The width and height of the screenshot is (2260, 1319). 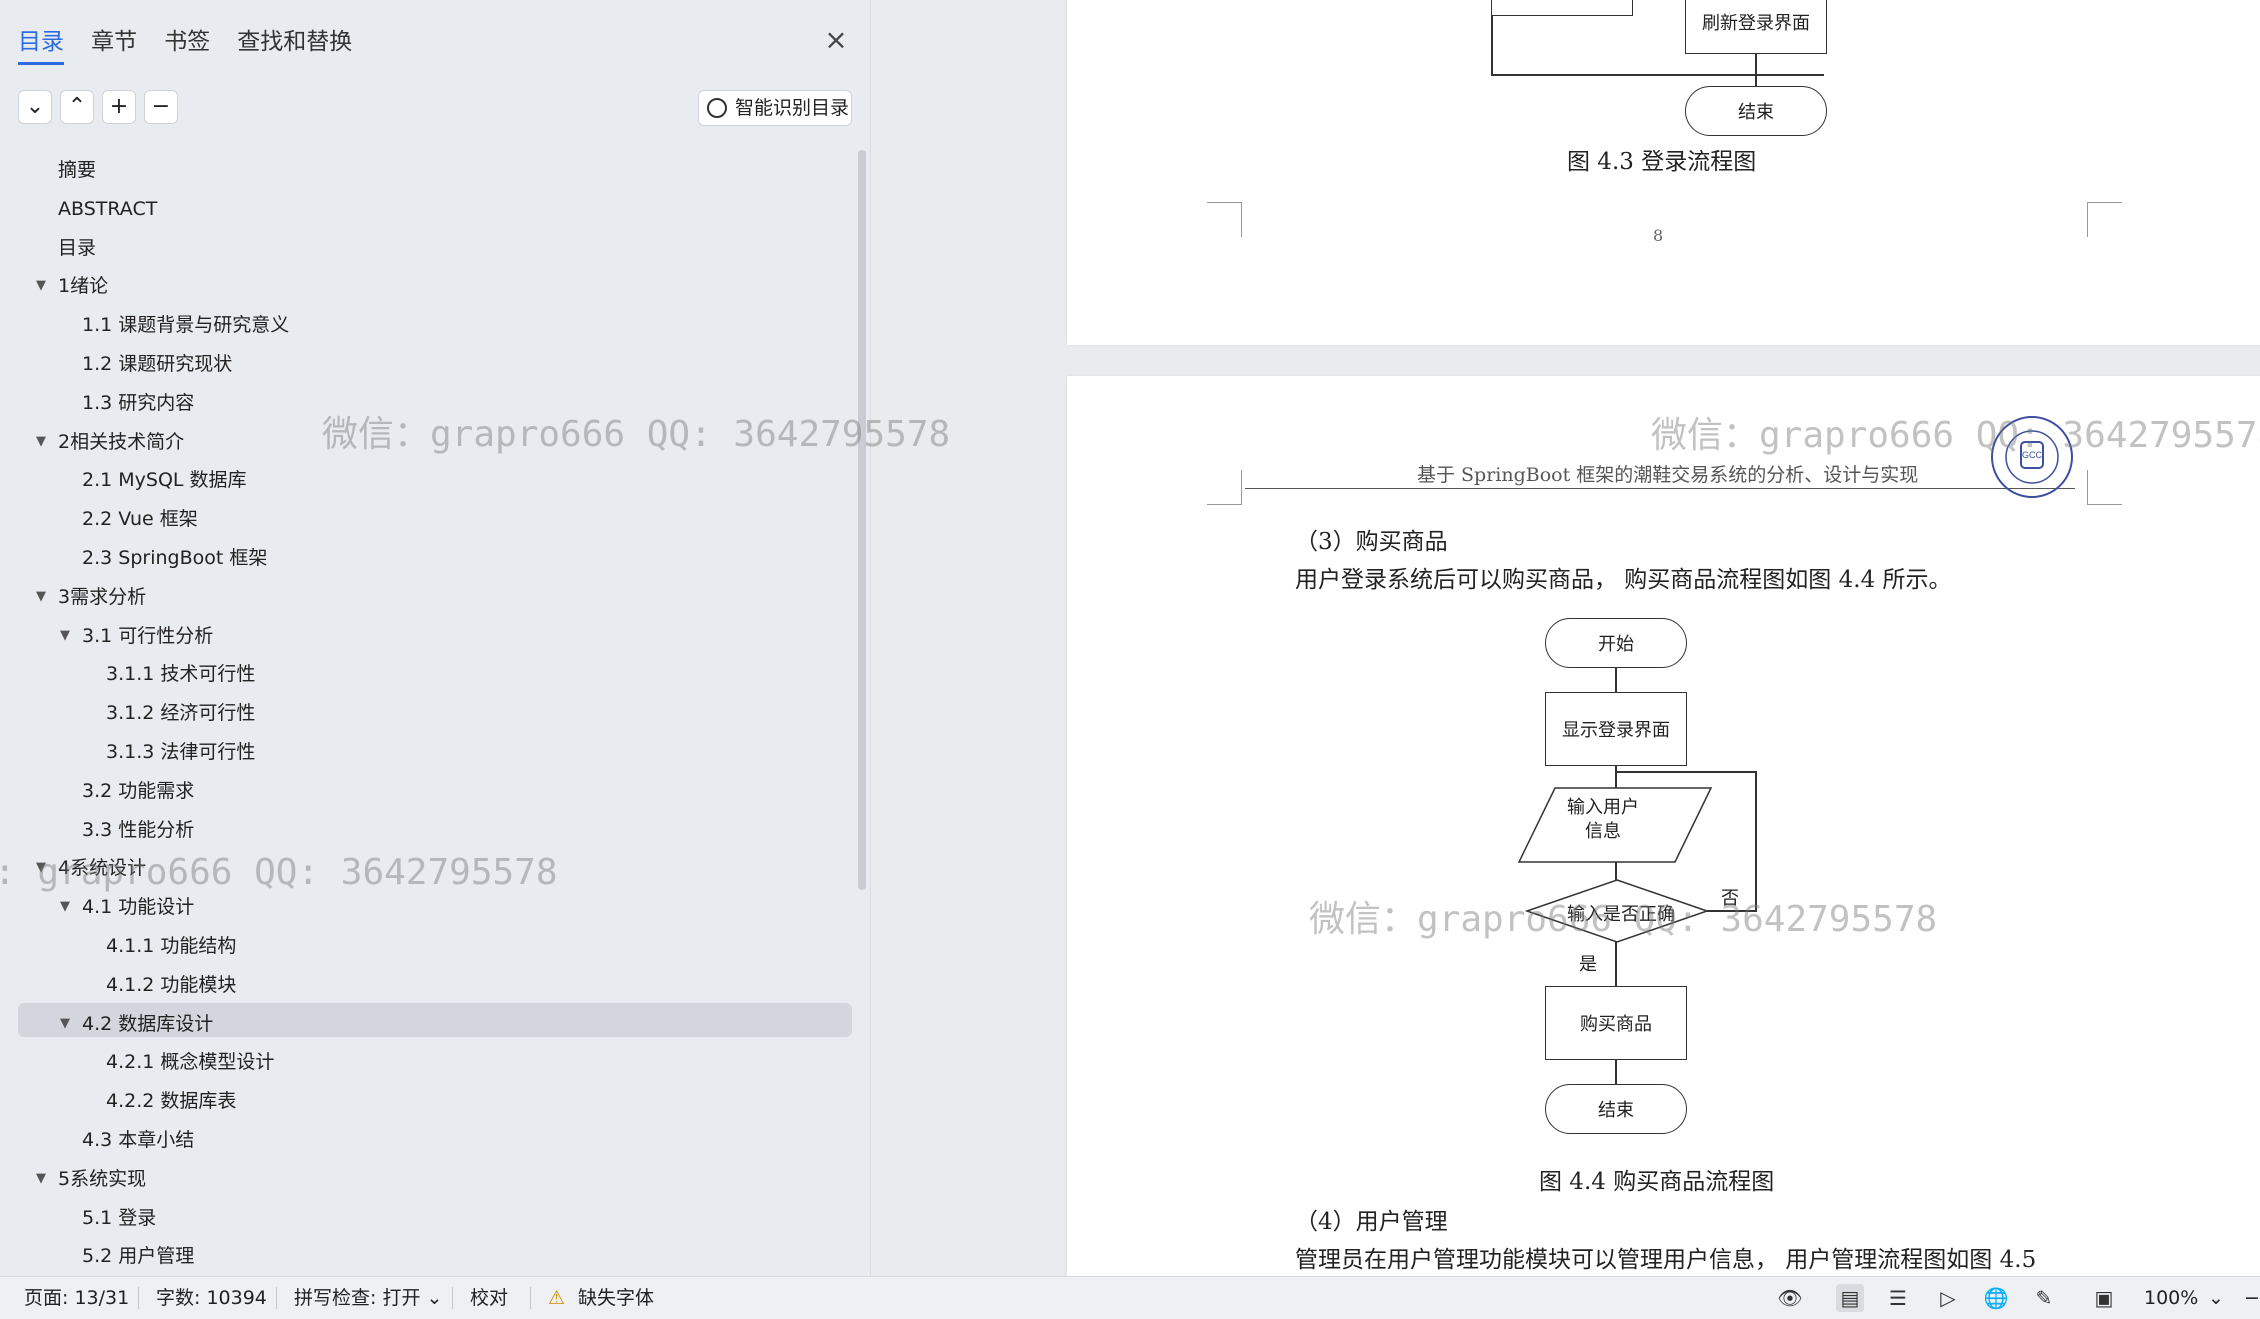 What do you see at coordinates (187, 42) in the screenshot?
I see `tab-bookmarks: 书签` at bounding box center [187, 42].